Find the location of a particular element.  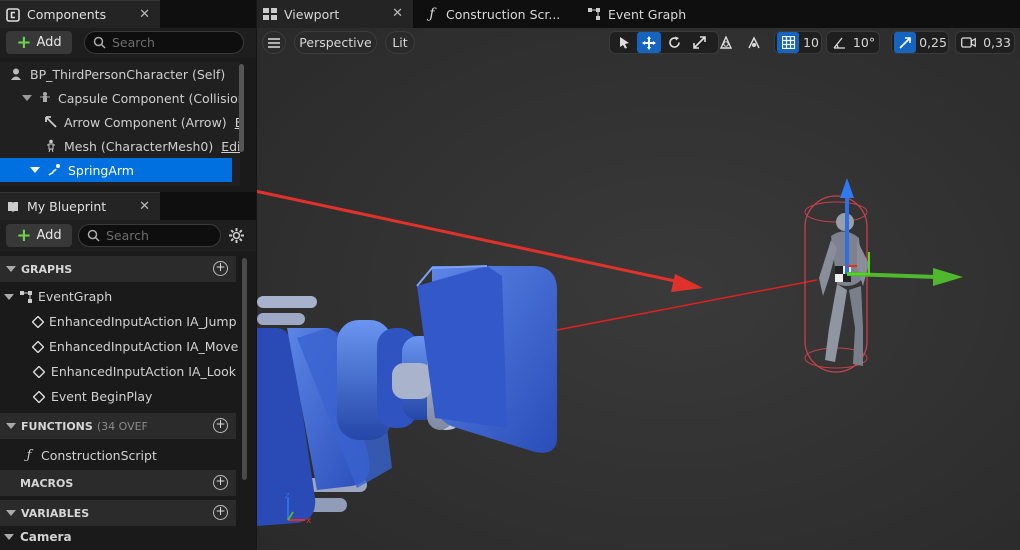

blueprint-scrollbar is located at coordinates (244, 369).